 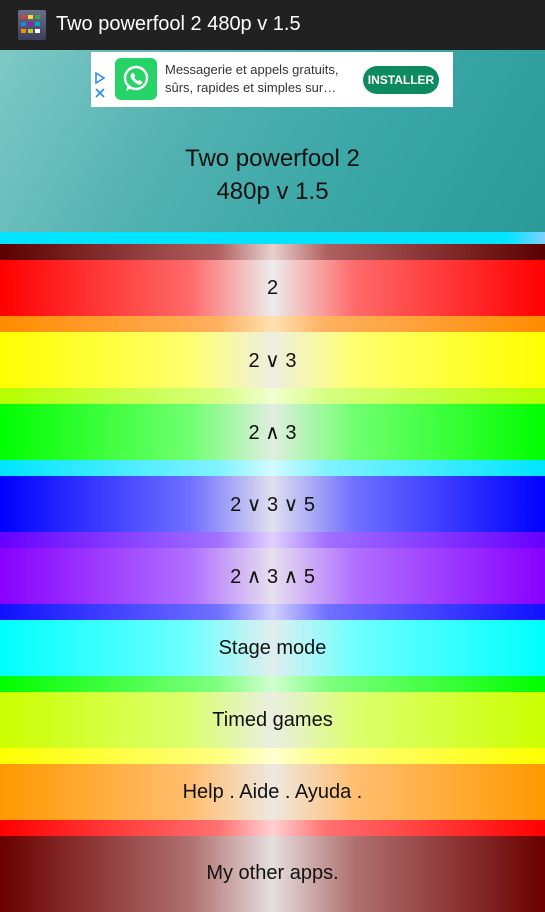 I want to click on menu-button-stage-mode: Stage mode, so click(x=272, y=648).